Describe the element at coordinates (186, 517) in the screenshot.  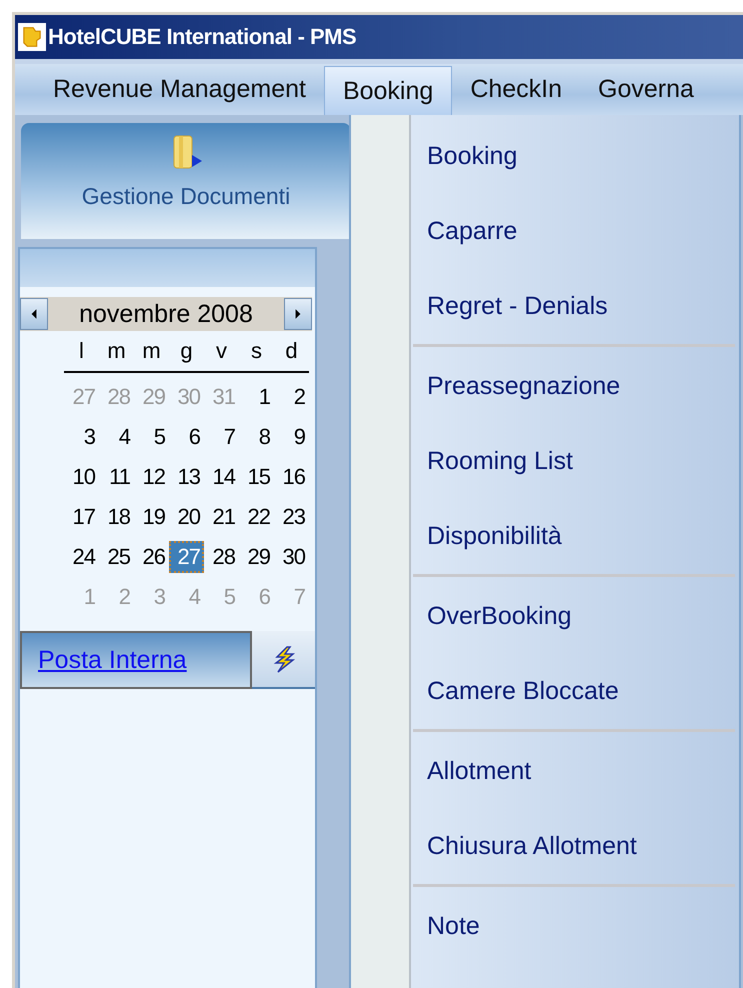
I see `calendar-day: 20` at that location.